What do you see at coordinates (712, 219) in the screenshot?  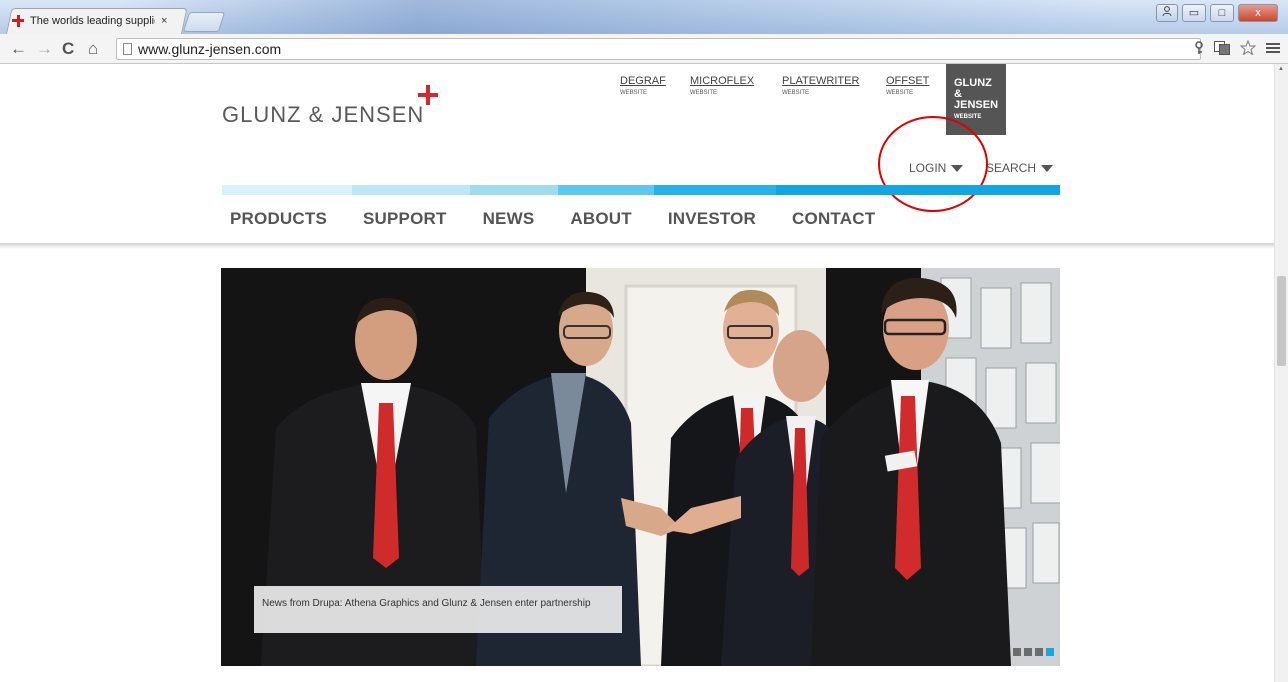 I see `nav-investor: INVESTOR` at bounding box center [712, 219].